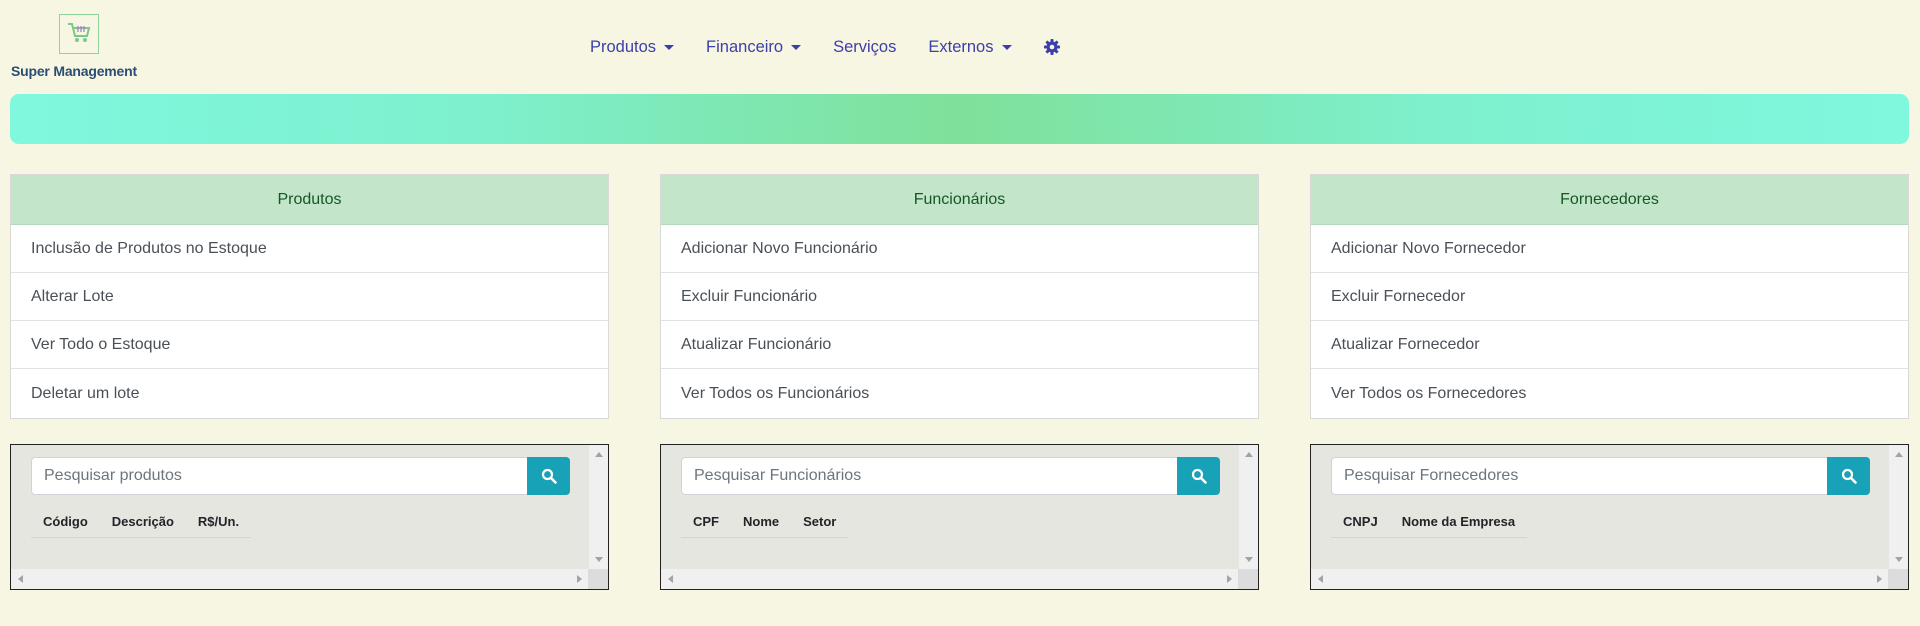 This screenshot has height=626, width=1920. I want to click on list-item: Excluir Funcionário, so click(959, 297).